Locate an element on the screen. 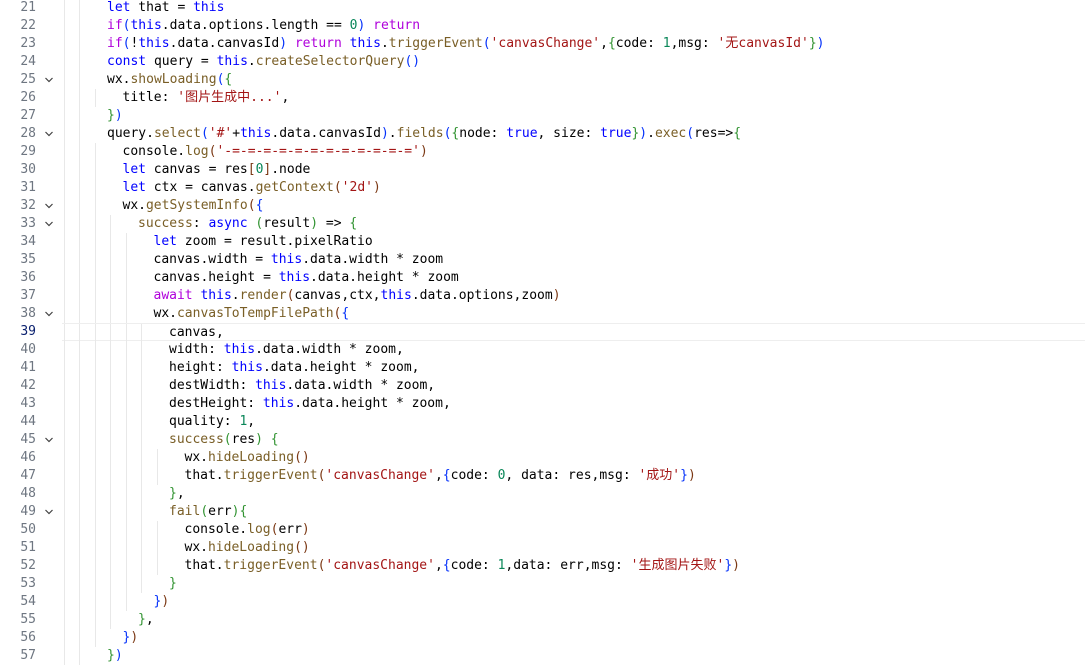  line-number: 35 is located at coordinates (28, 259).